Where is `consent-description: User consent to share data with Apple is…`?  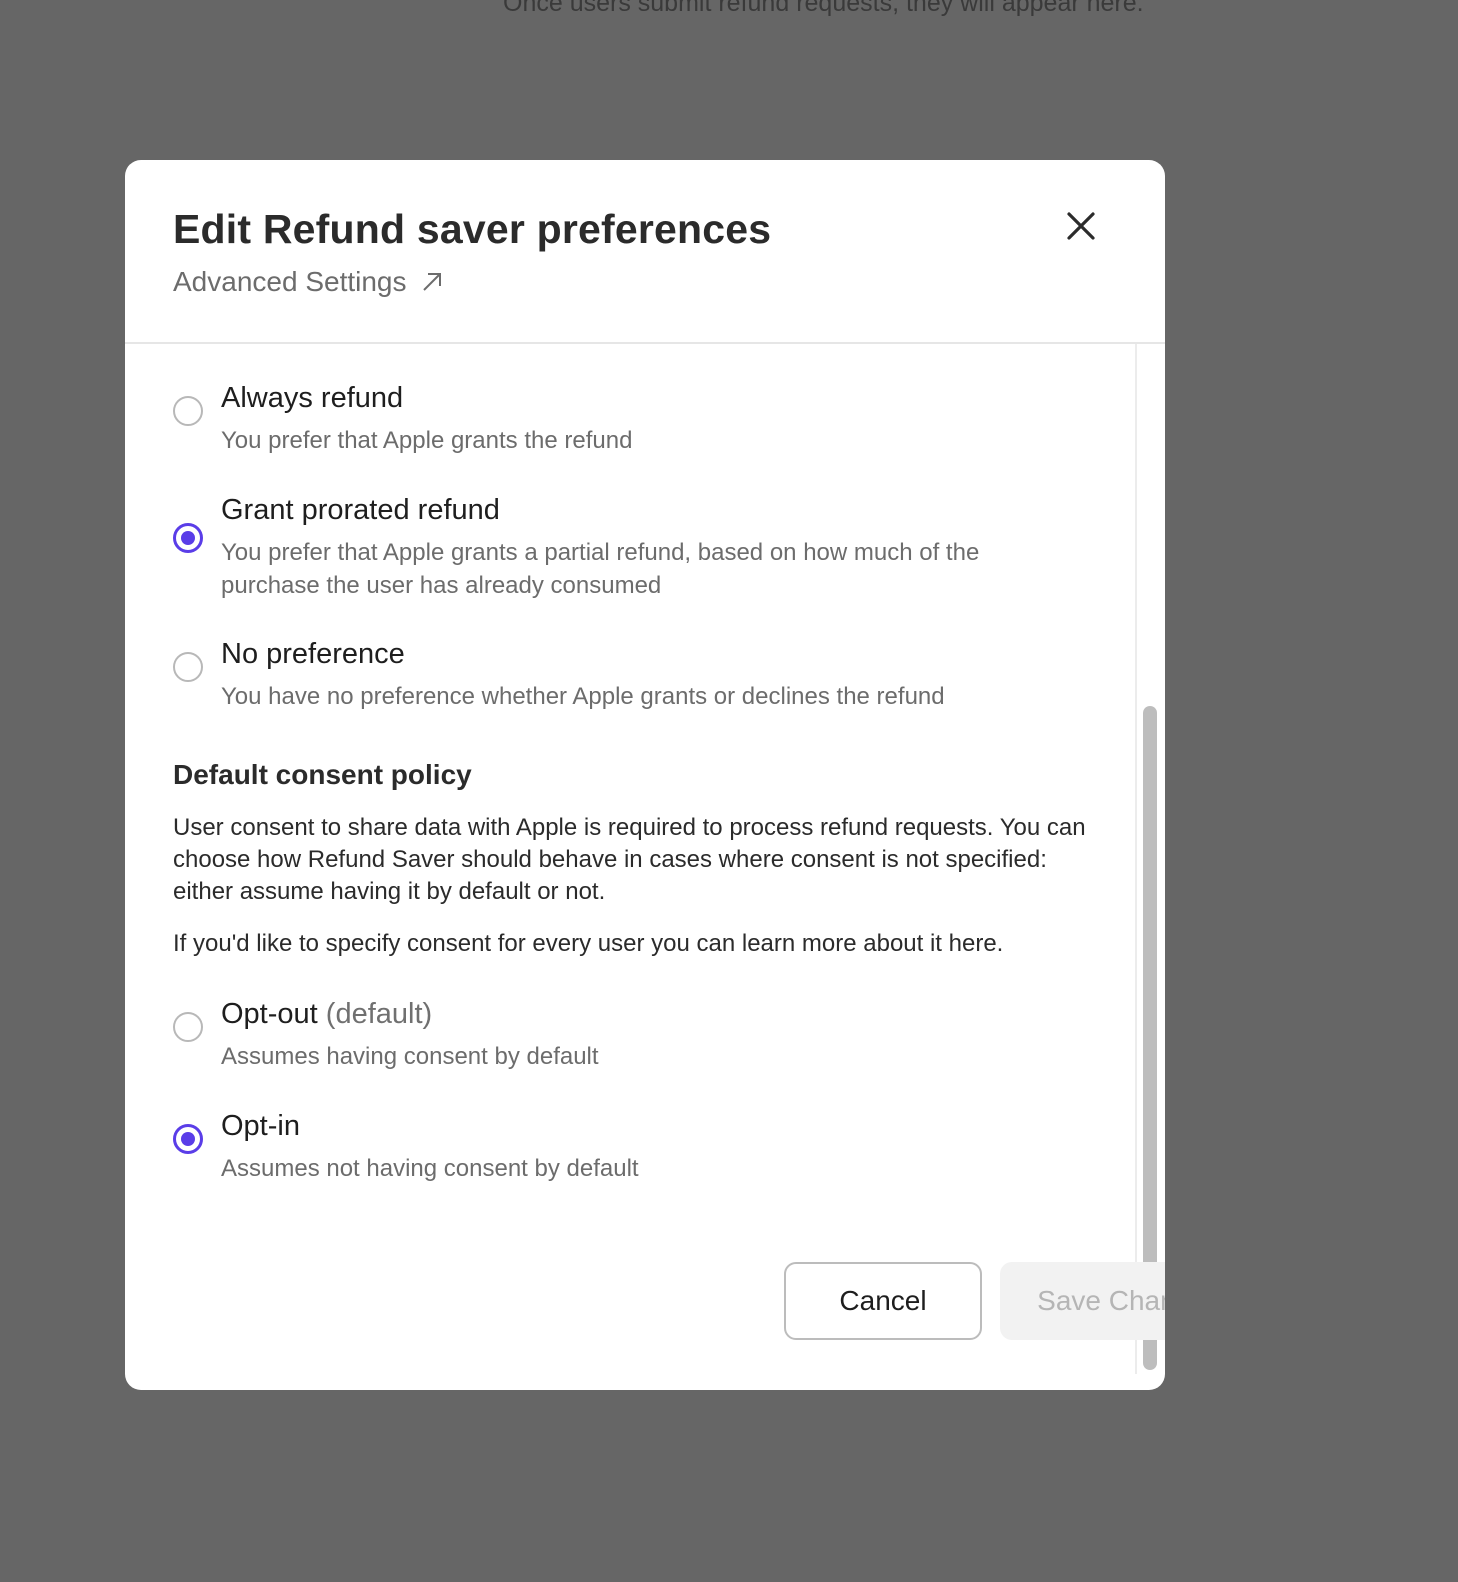
consent-description: User consent to share data with Apple is… is located at coordinates (629, 859).